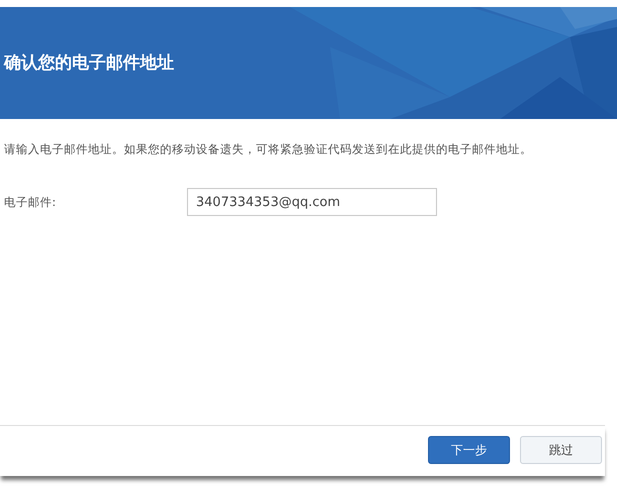 This screenshot has height=491, width=617. What do you see at coordinates (268, 149) in the screenshot?
I see `description-text: 请输入电子邮件地址。如果您的移动设备遗失，可将紧急验证代码发送到在此提供的电子邮件地址。` at bounding box center [268, 149].